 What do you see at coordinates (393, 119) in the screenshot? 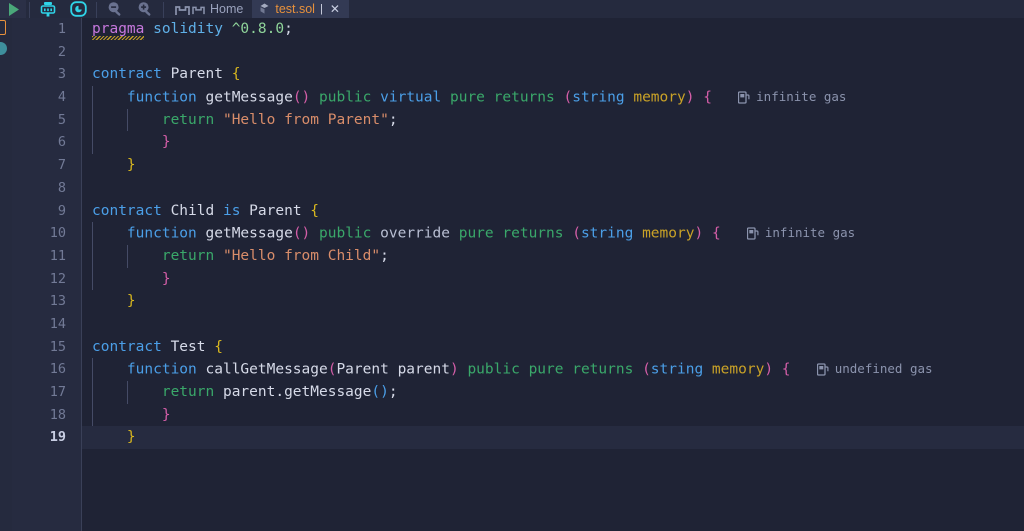
I see `token-semicolon: ;` at bounding box center [393, 119].